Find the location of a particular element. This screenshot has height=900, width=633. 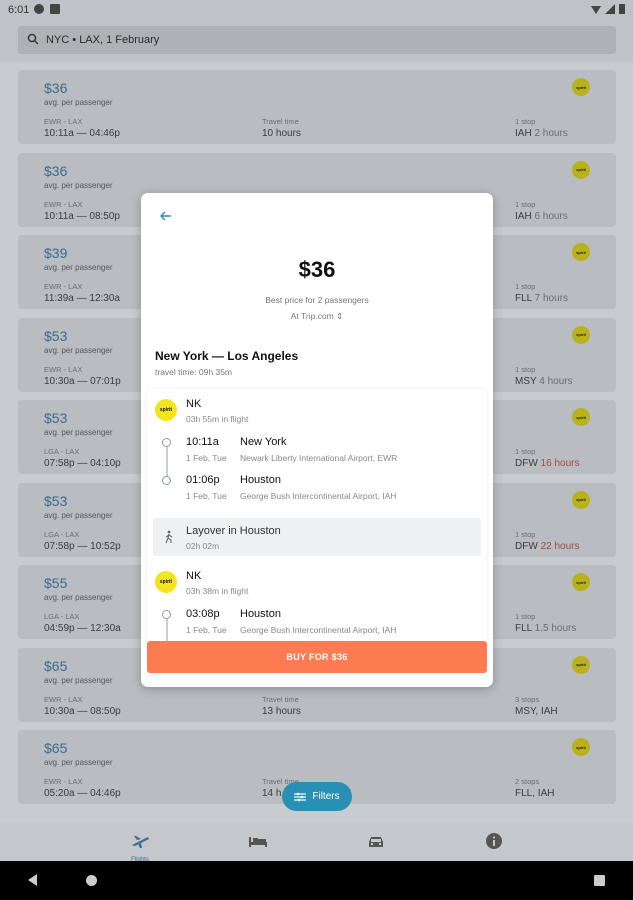

wifi-icon is located at coordinates (596, 10).